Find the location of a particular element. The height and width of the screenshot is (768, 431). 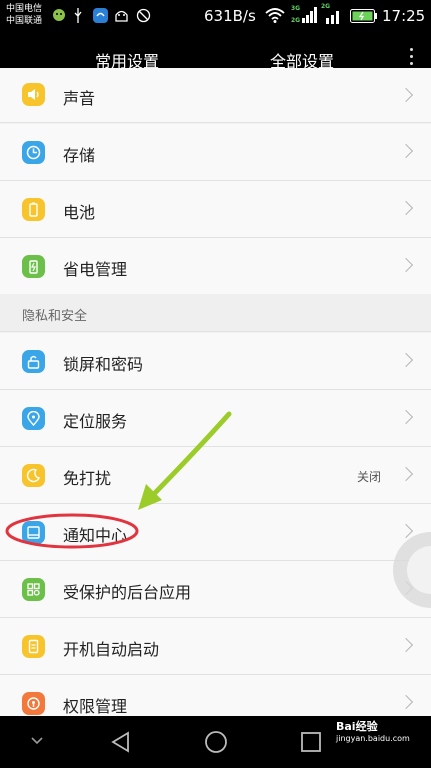

annotation-overlay is located at coordinates (118, 480).